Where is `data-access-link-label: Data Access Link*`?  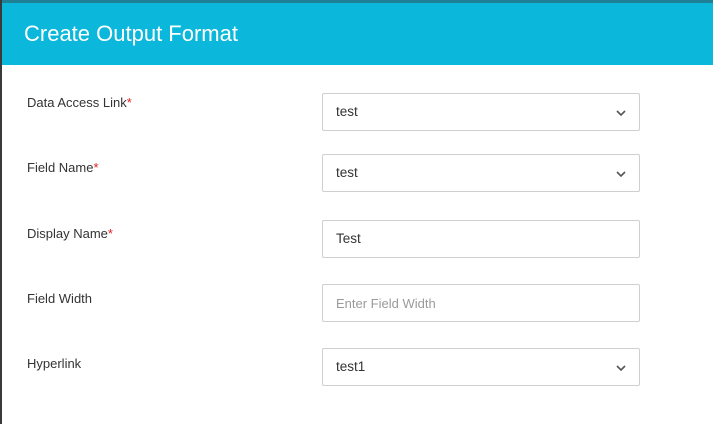
data-access-link-label: Data Access Link* is located at coordinates (79, 103).